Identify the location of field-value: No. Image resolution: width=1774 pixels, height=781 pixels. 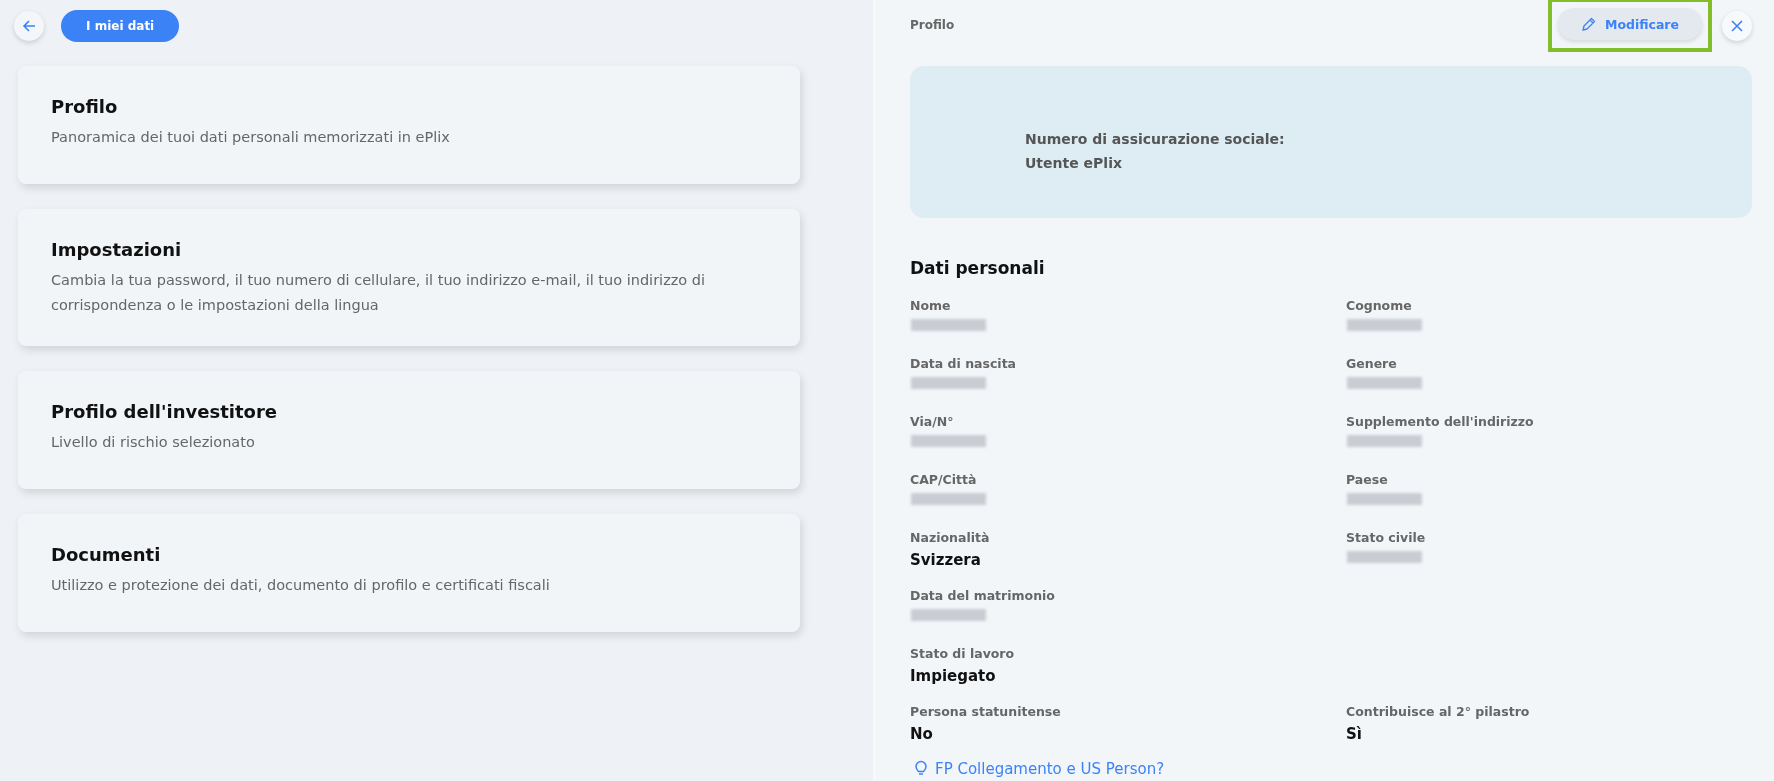
(922, 734).